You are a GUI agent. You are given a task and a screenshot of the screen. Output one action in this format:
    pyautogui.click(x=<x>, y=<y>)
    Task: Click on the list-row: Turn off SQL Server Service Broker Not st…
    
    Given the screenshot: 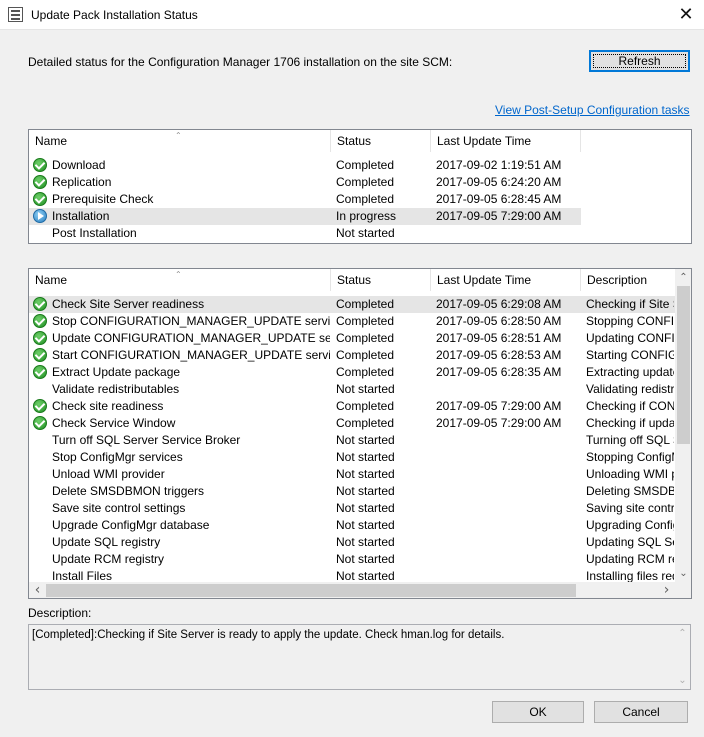 What is the action you would take?
    pyautogui.click(x=352, y=440)
    